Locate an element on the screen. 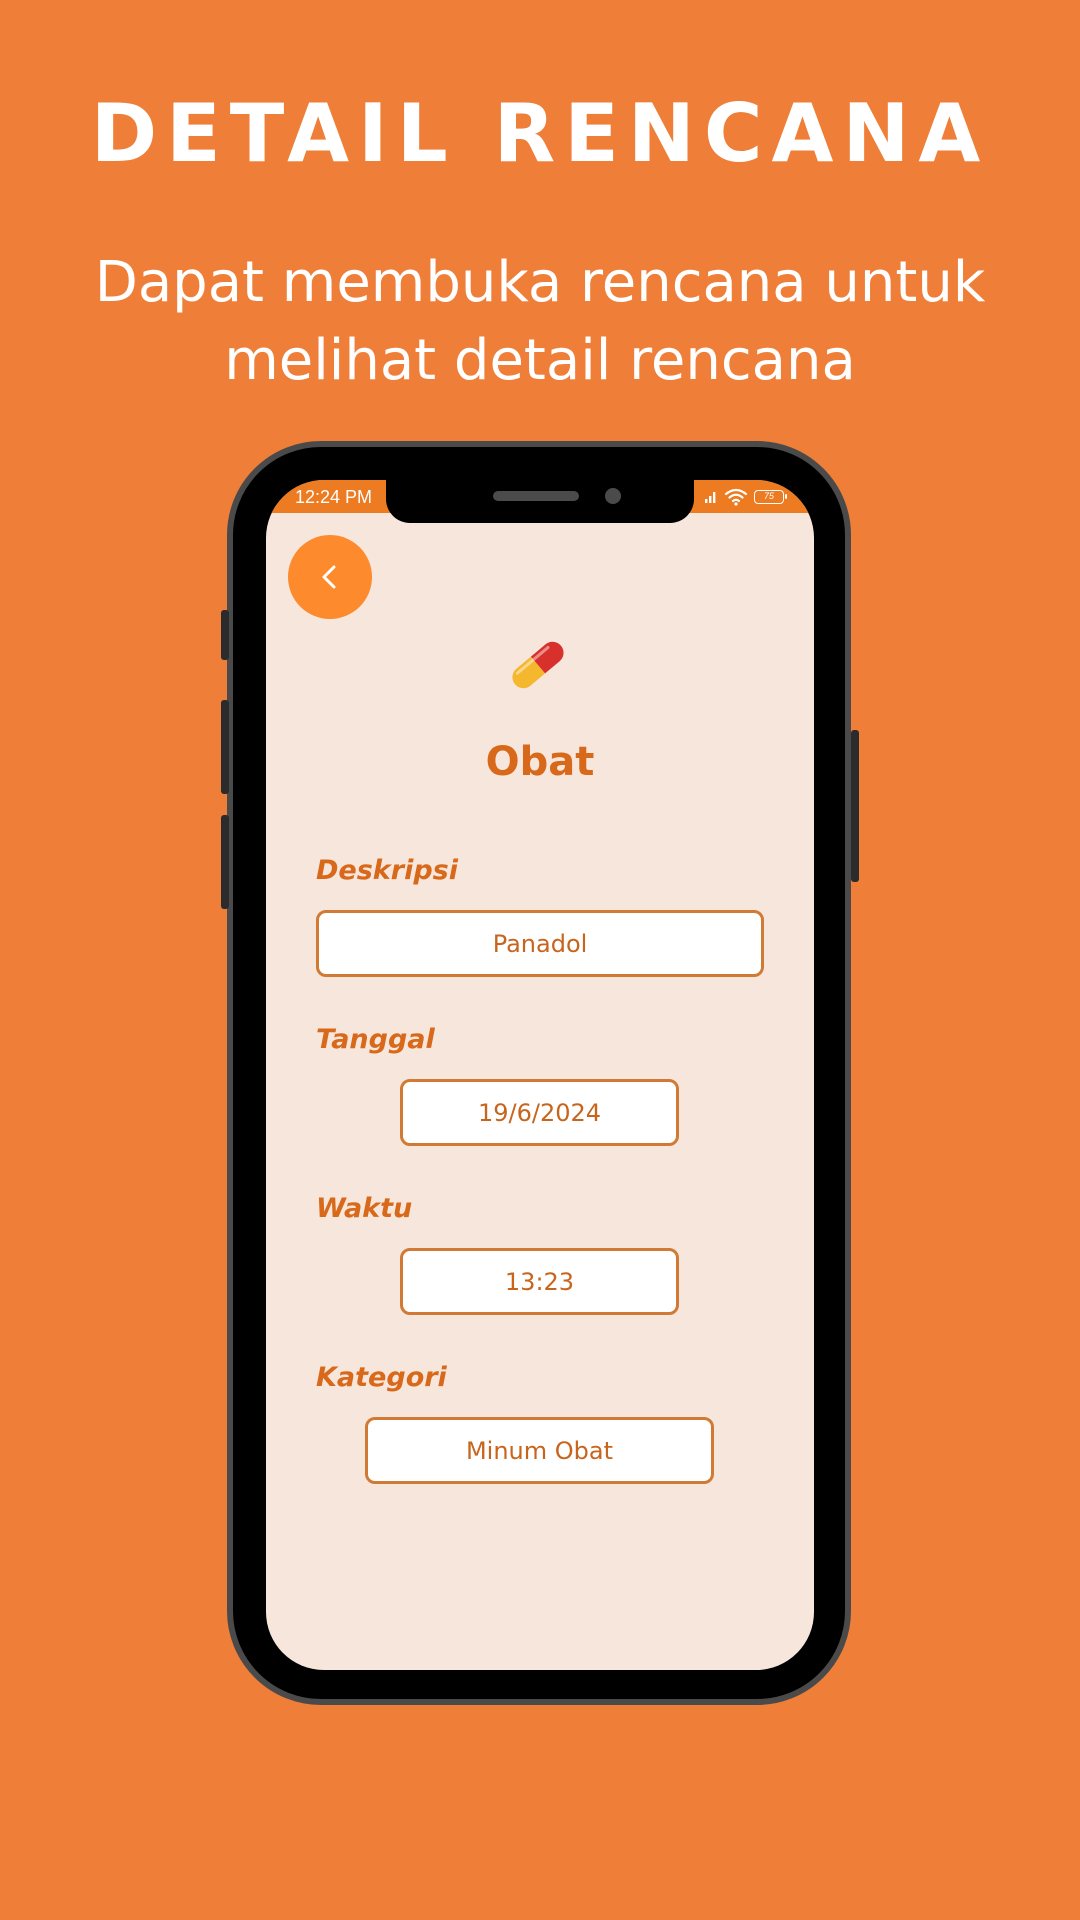 The image size is (1080, 1920). description-label: Deskripsi is located at coordinates (387, 870).